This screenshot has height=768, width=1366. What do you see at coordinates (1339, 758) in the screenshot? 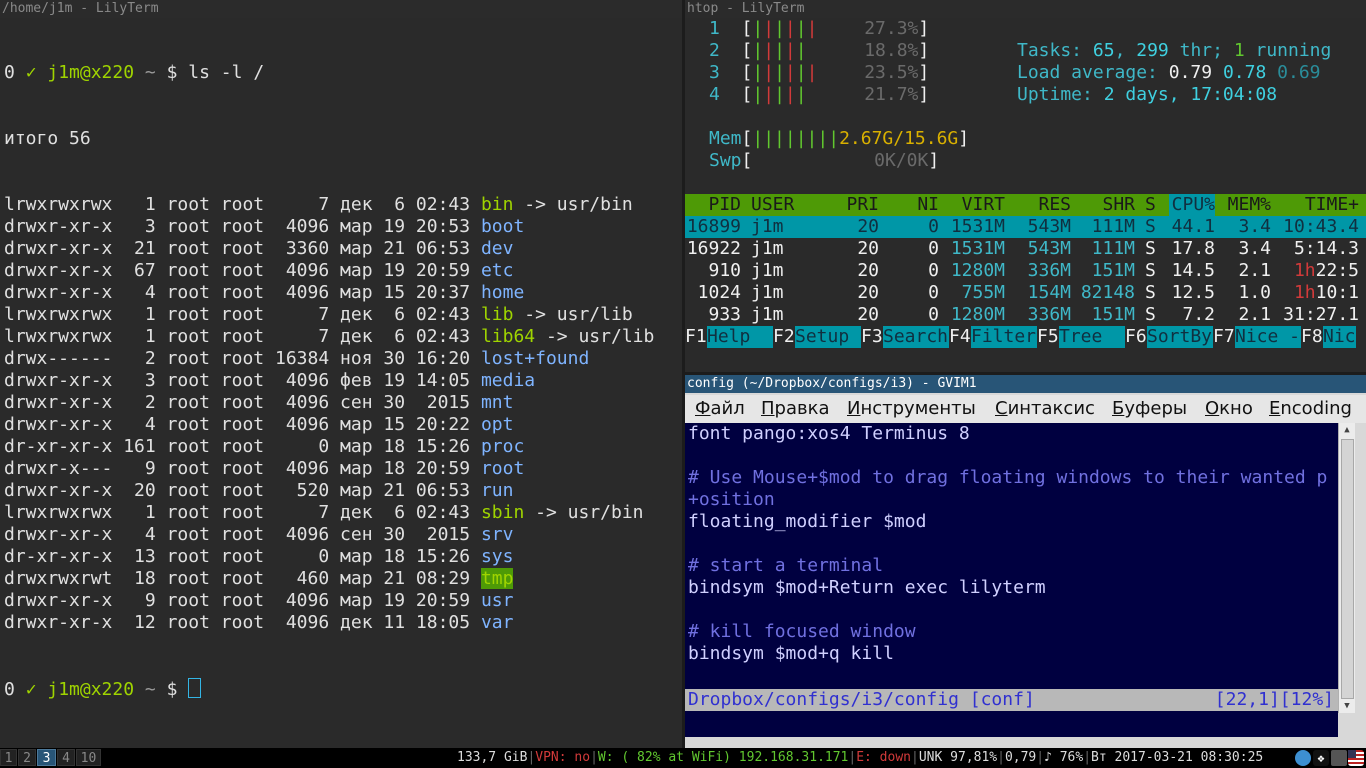
I see `audio-tray-icon` at bounding box center [1339, 758].